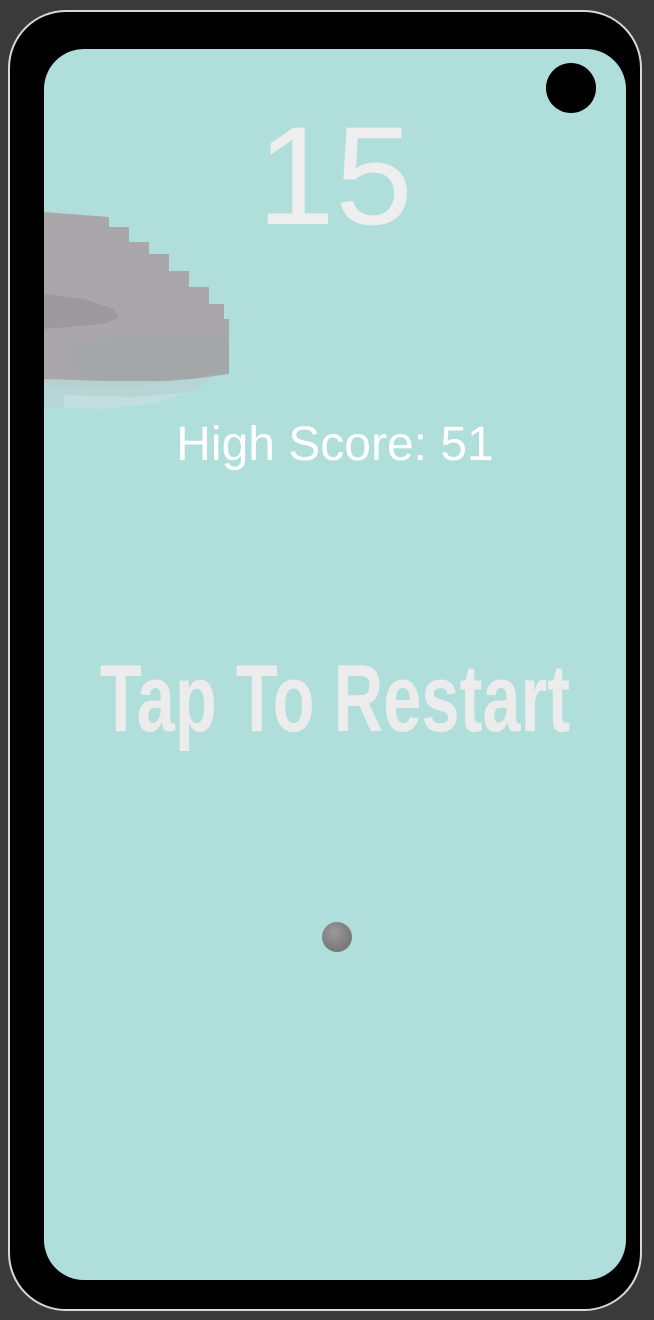 The image size is (654, 1320). Describe the element at coordinates (335, 175) in the screenshot. I see `current-score: 15` at that location.